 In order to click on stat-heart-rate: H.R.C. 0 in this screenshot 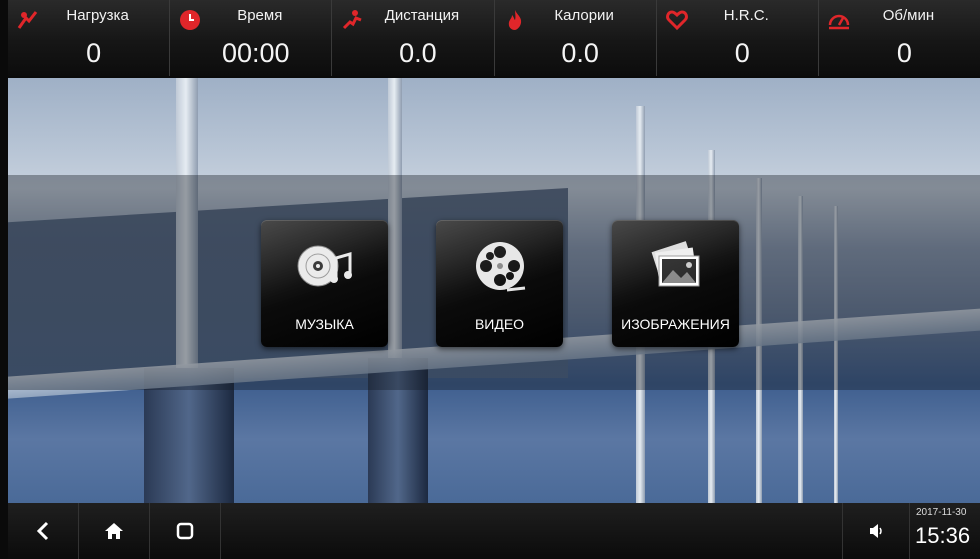, I will do `click(738, 38)`.